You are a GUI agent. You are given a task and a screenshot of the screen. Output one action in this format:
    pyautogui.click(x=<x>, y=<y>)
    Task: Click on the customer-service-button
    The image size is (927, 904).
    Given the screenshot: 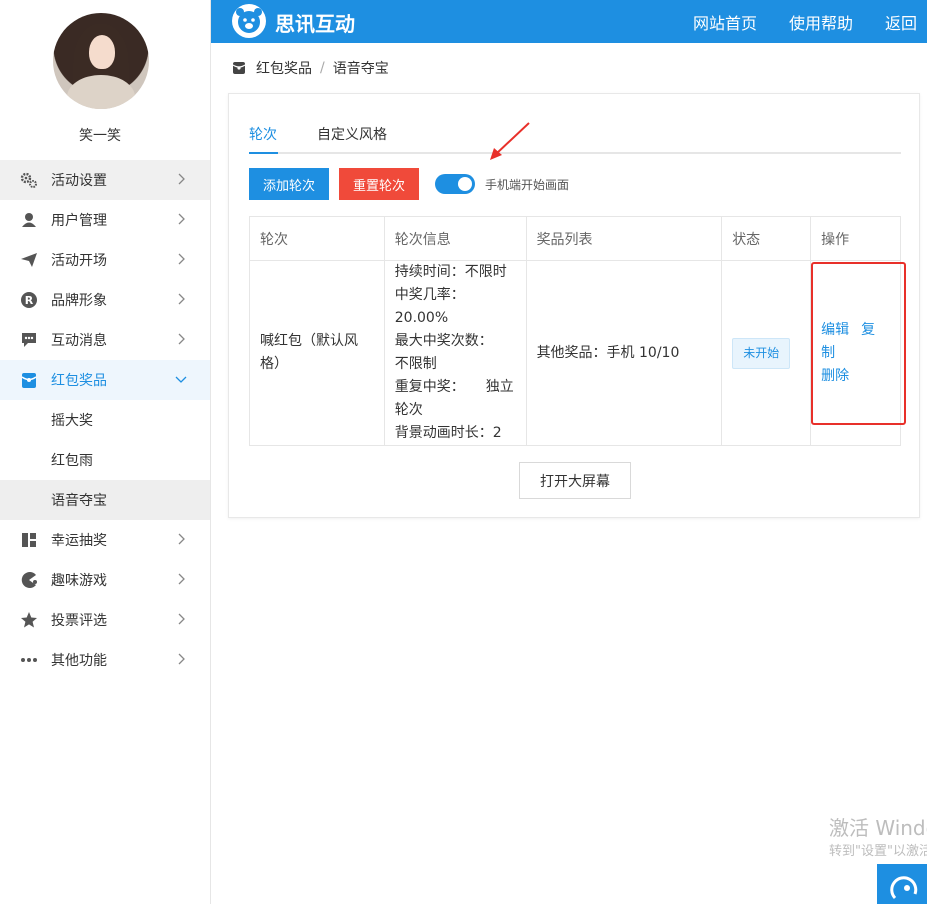 What is the action you would take?
    pyautogui.click(x=902, y=884)
    